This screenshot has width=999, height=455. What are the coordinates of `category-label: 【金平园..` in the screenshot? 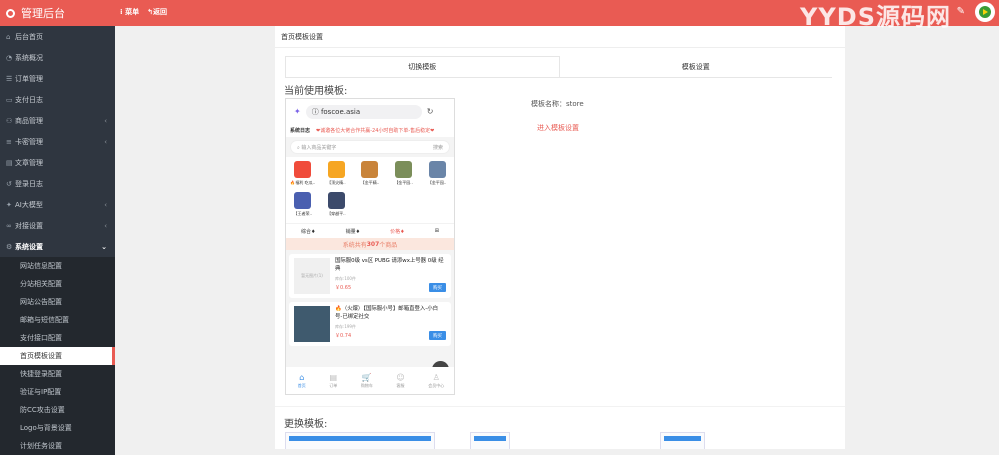 It's located at (437, 182).